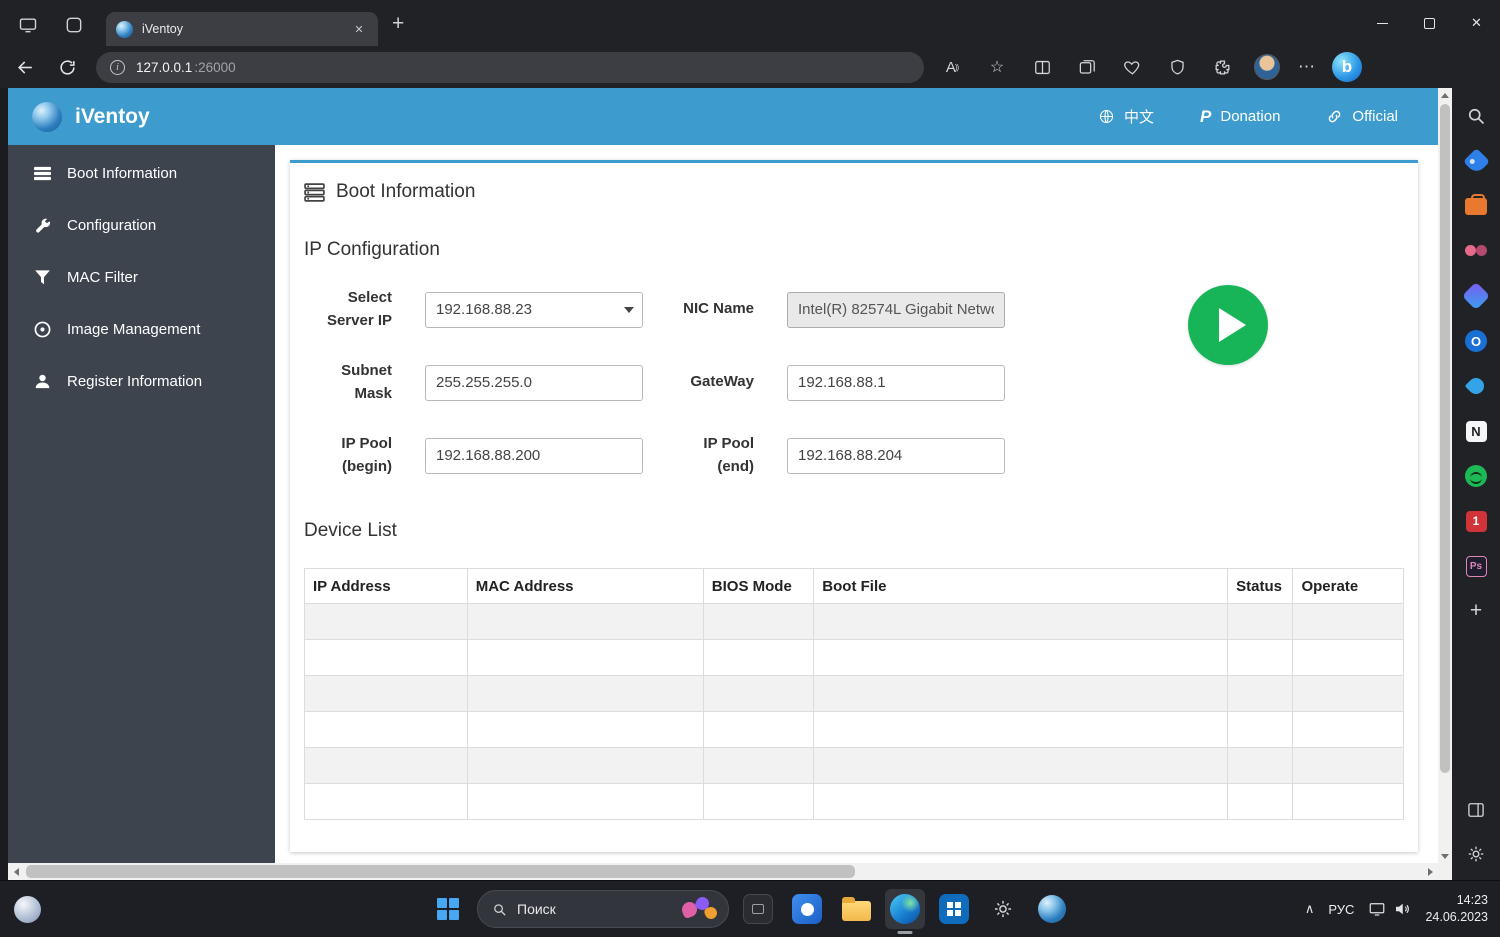 This screenshot has height=937, width=1500. What do you see at coordinates (74, 25) in the screenshot?
I see `workspaces-icon` at bounding box center [74, 25].